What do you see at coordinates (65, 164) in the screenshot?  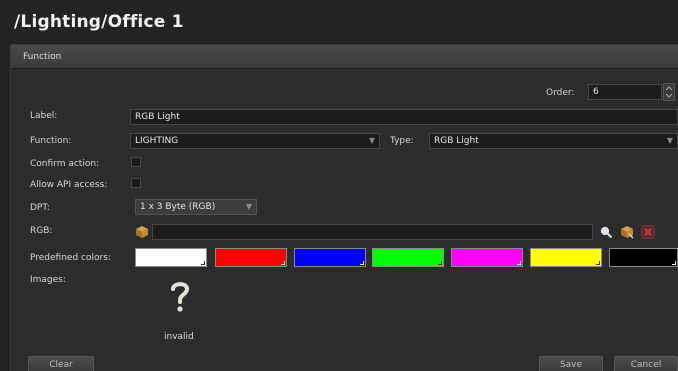 I see `confirm-action-label: Confirm action:` at bounding box center [65, 164].